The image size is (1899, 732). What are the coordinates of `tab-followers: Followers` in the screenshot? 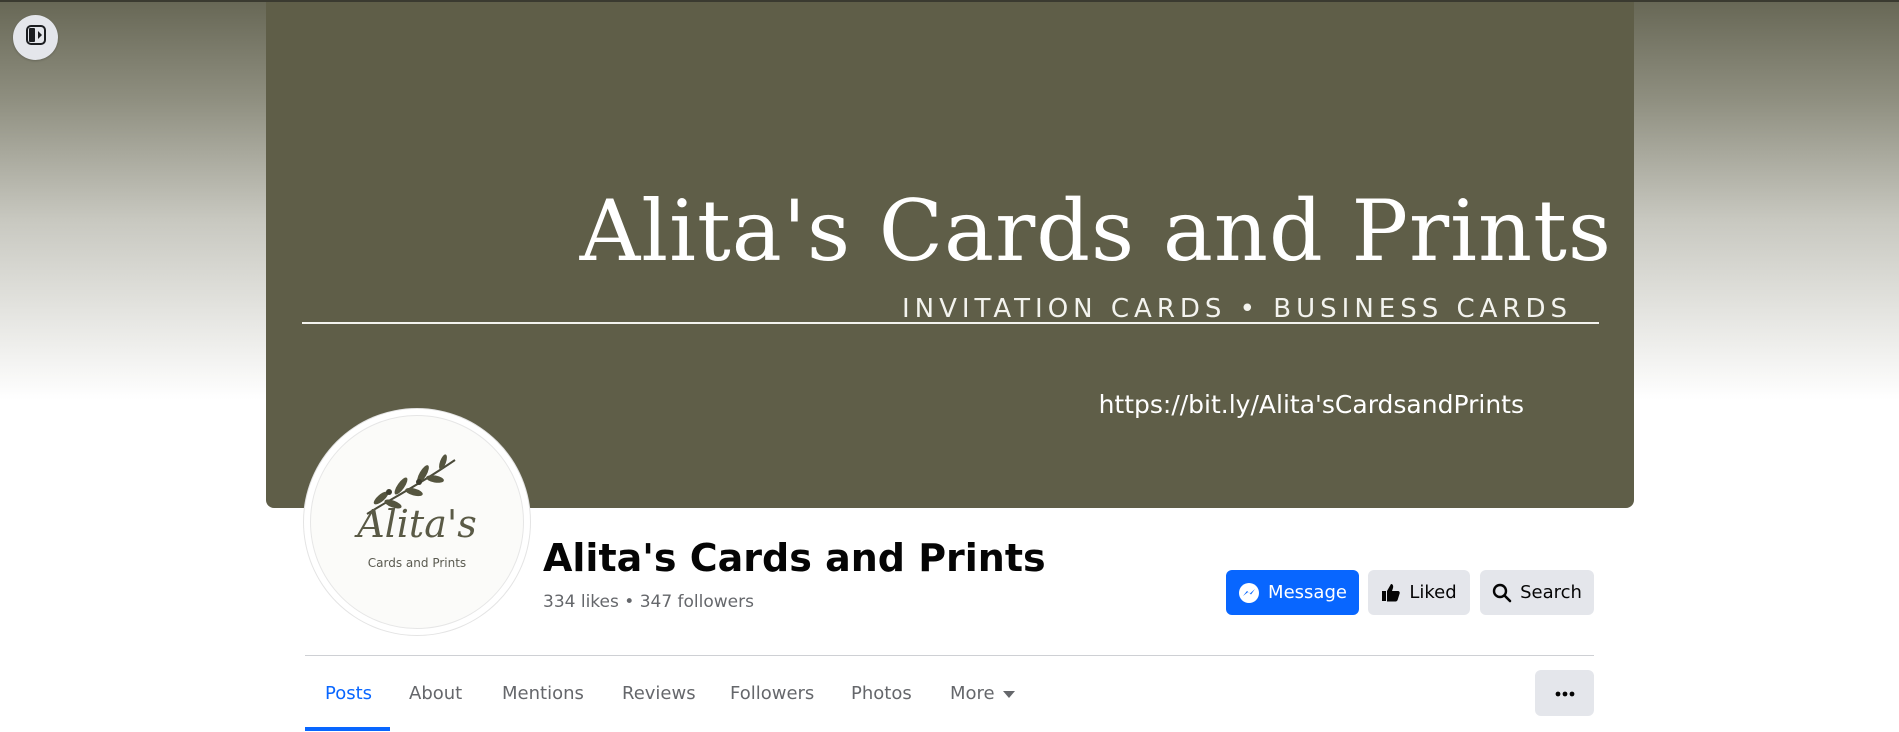 It's located at (772, 702).